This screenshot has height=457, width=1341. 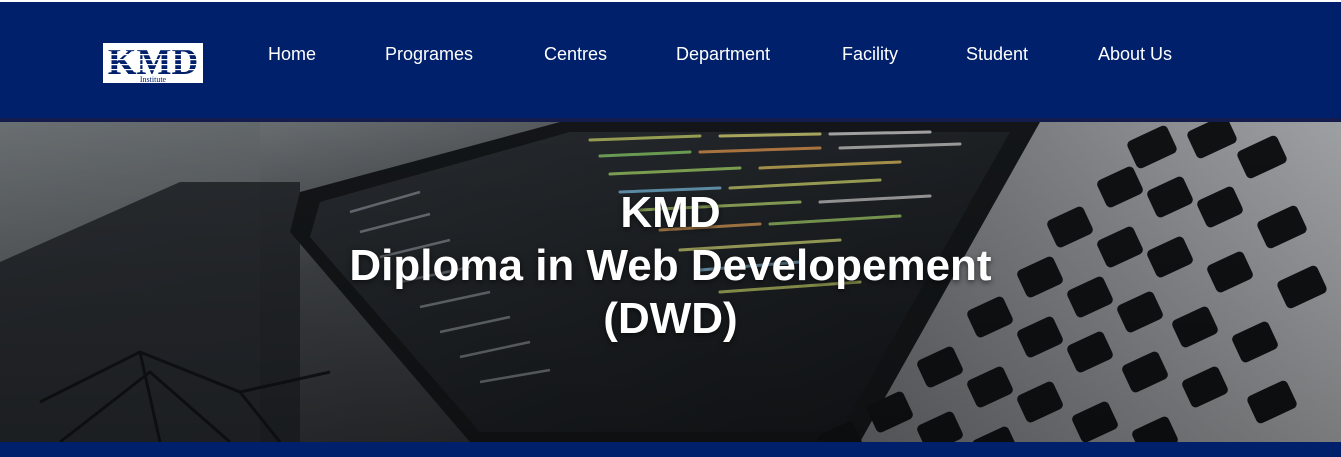 What do you see at coordinates (575, 54) in the screenshot?
I see `nav-item-centres: Centres` at bounding box center [575, 54].